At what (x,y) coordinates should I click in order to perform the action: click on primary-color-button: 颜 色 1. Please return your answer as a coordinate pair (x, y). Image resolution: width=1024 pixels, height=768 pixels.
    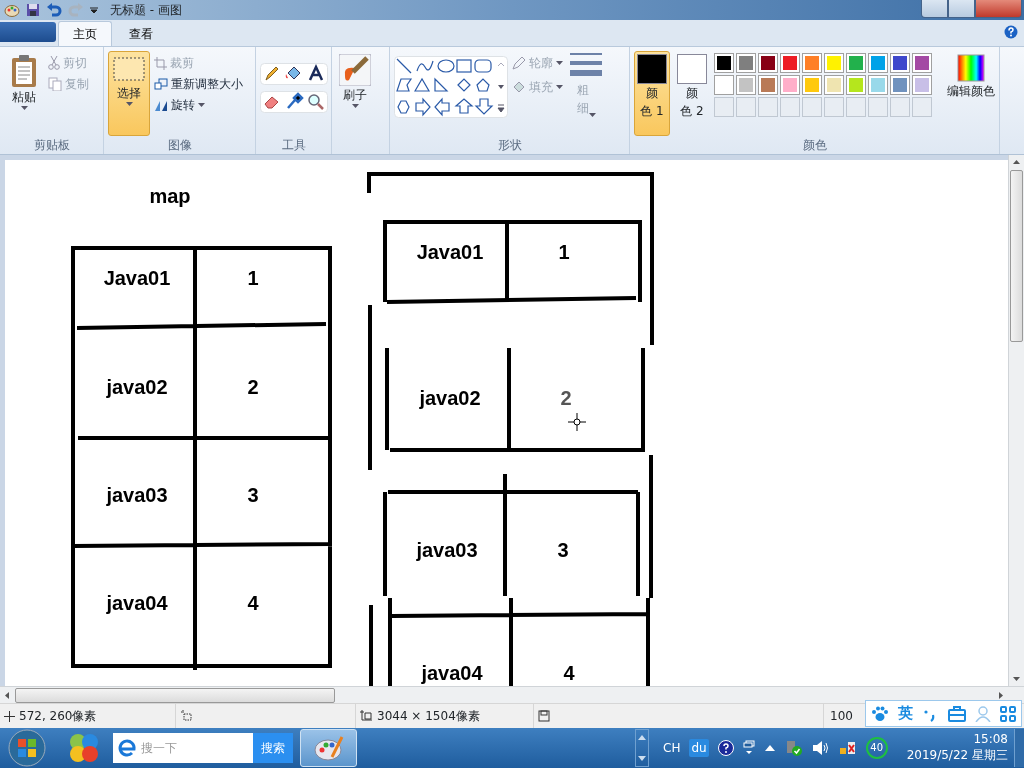
    Looking at the image, I should click on (652, 93).